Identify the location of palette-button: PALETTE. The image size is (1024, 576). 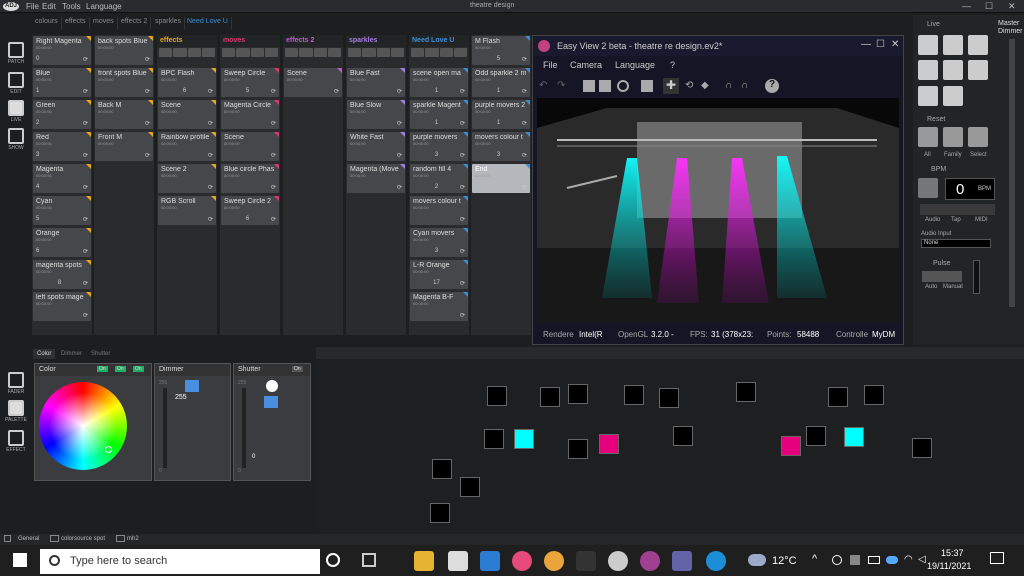
(16, 414).